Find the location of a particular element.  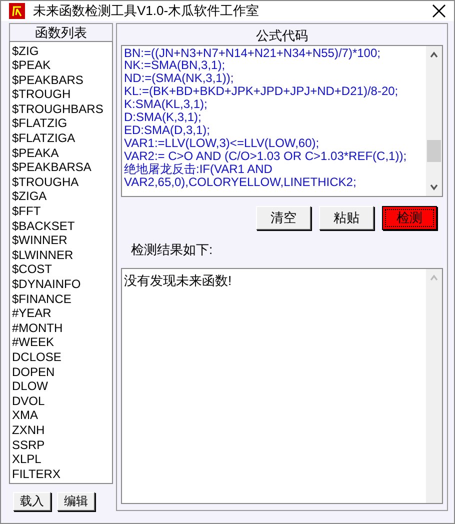

list-item: $PEAK is located at coordinates (61, 65).